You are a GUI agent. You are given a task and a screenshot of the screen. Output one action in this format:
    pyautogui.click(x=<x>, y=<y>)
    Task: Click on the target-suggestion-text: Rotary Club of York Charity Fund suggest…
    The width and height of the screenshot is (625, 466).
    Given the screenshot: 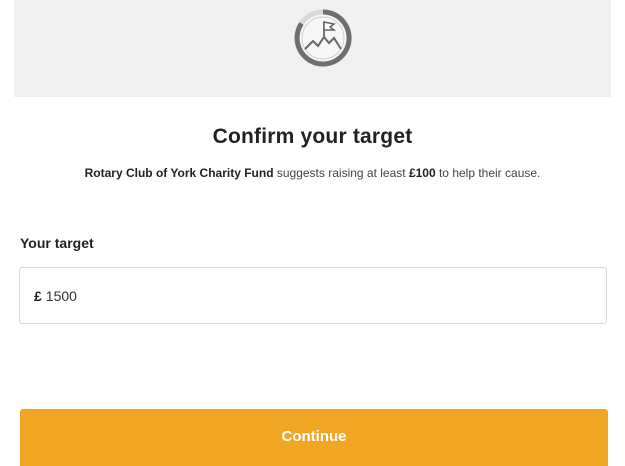 What is the action you would take?
    pyautogui.click(x=312, y=173)
    